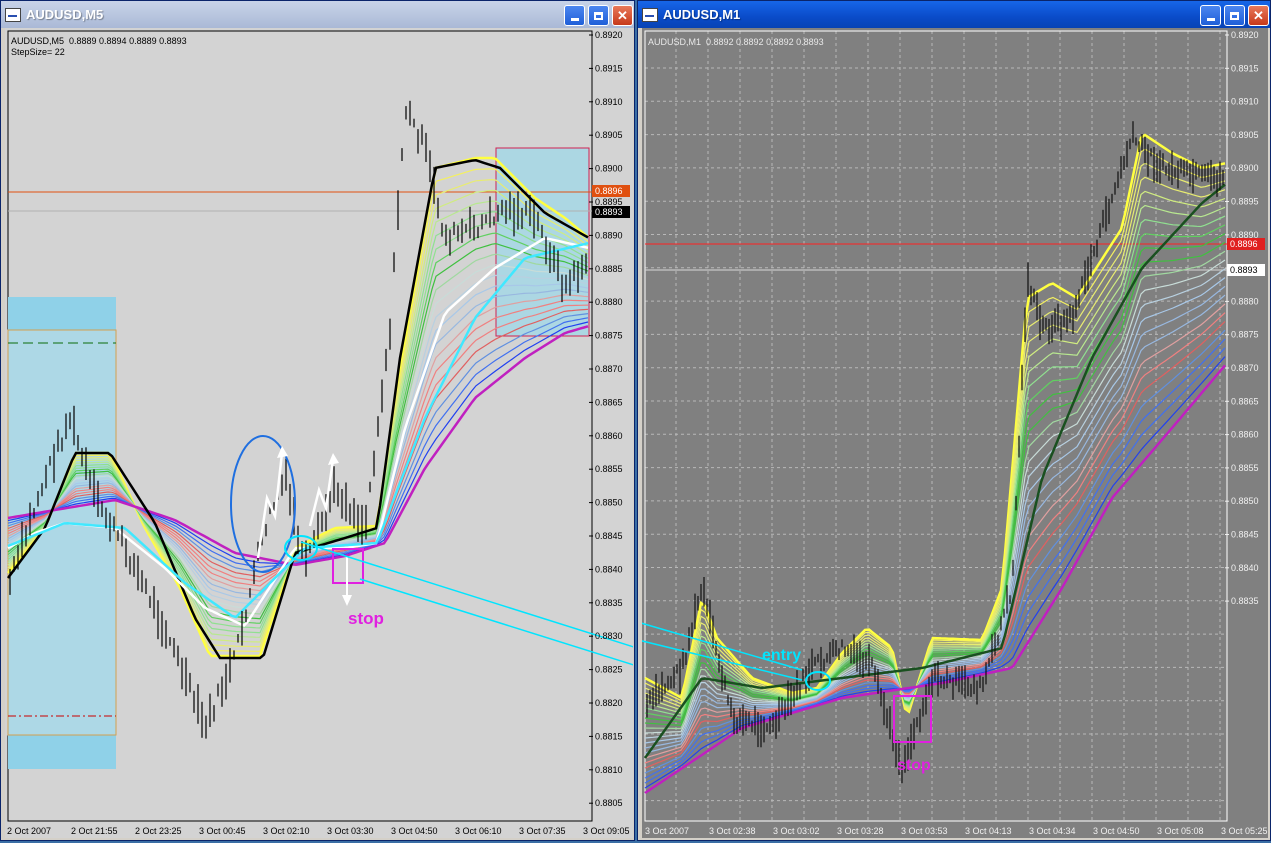 The image size is (1271, 843). I want to click on time-label: 3 Oct 03:28, so click(860, 831).